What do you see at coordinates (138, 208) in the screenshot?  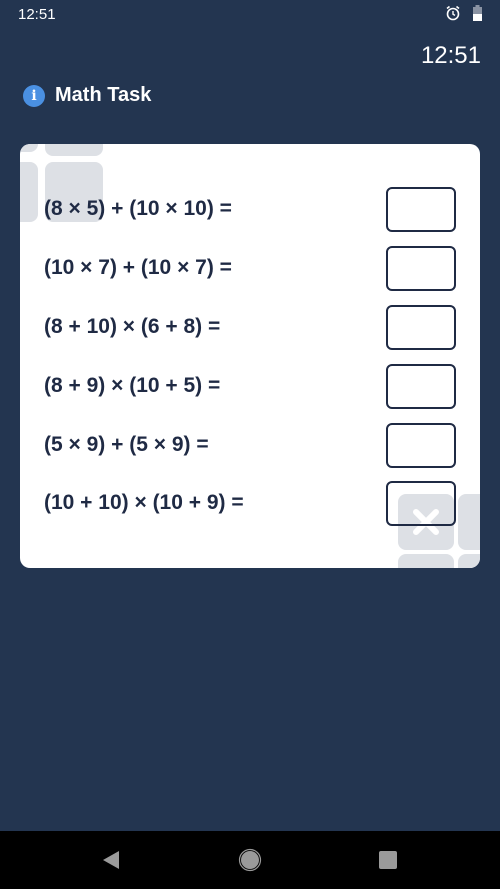 I see `problem-expression: (8 × 5) + (10 × 10) =` at bounding box center [138, 208].